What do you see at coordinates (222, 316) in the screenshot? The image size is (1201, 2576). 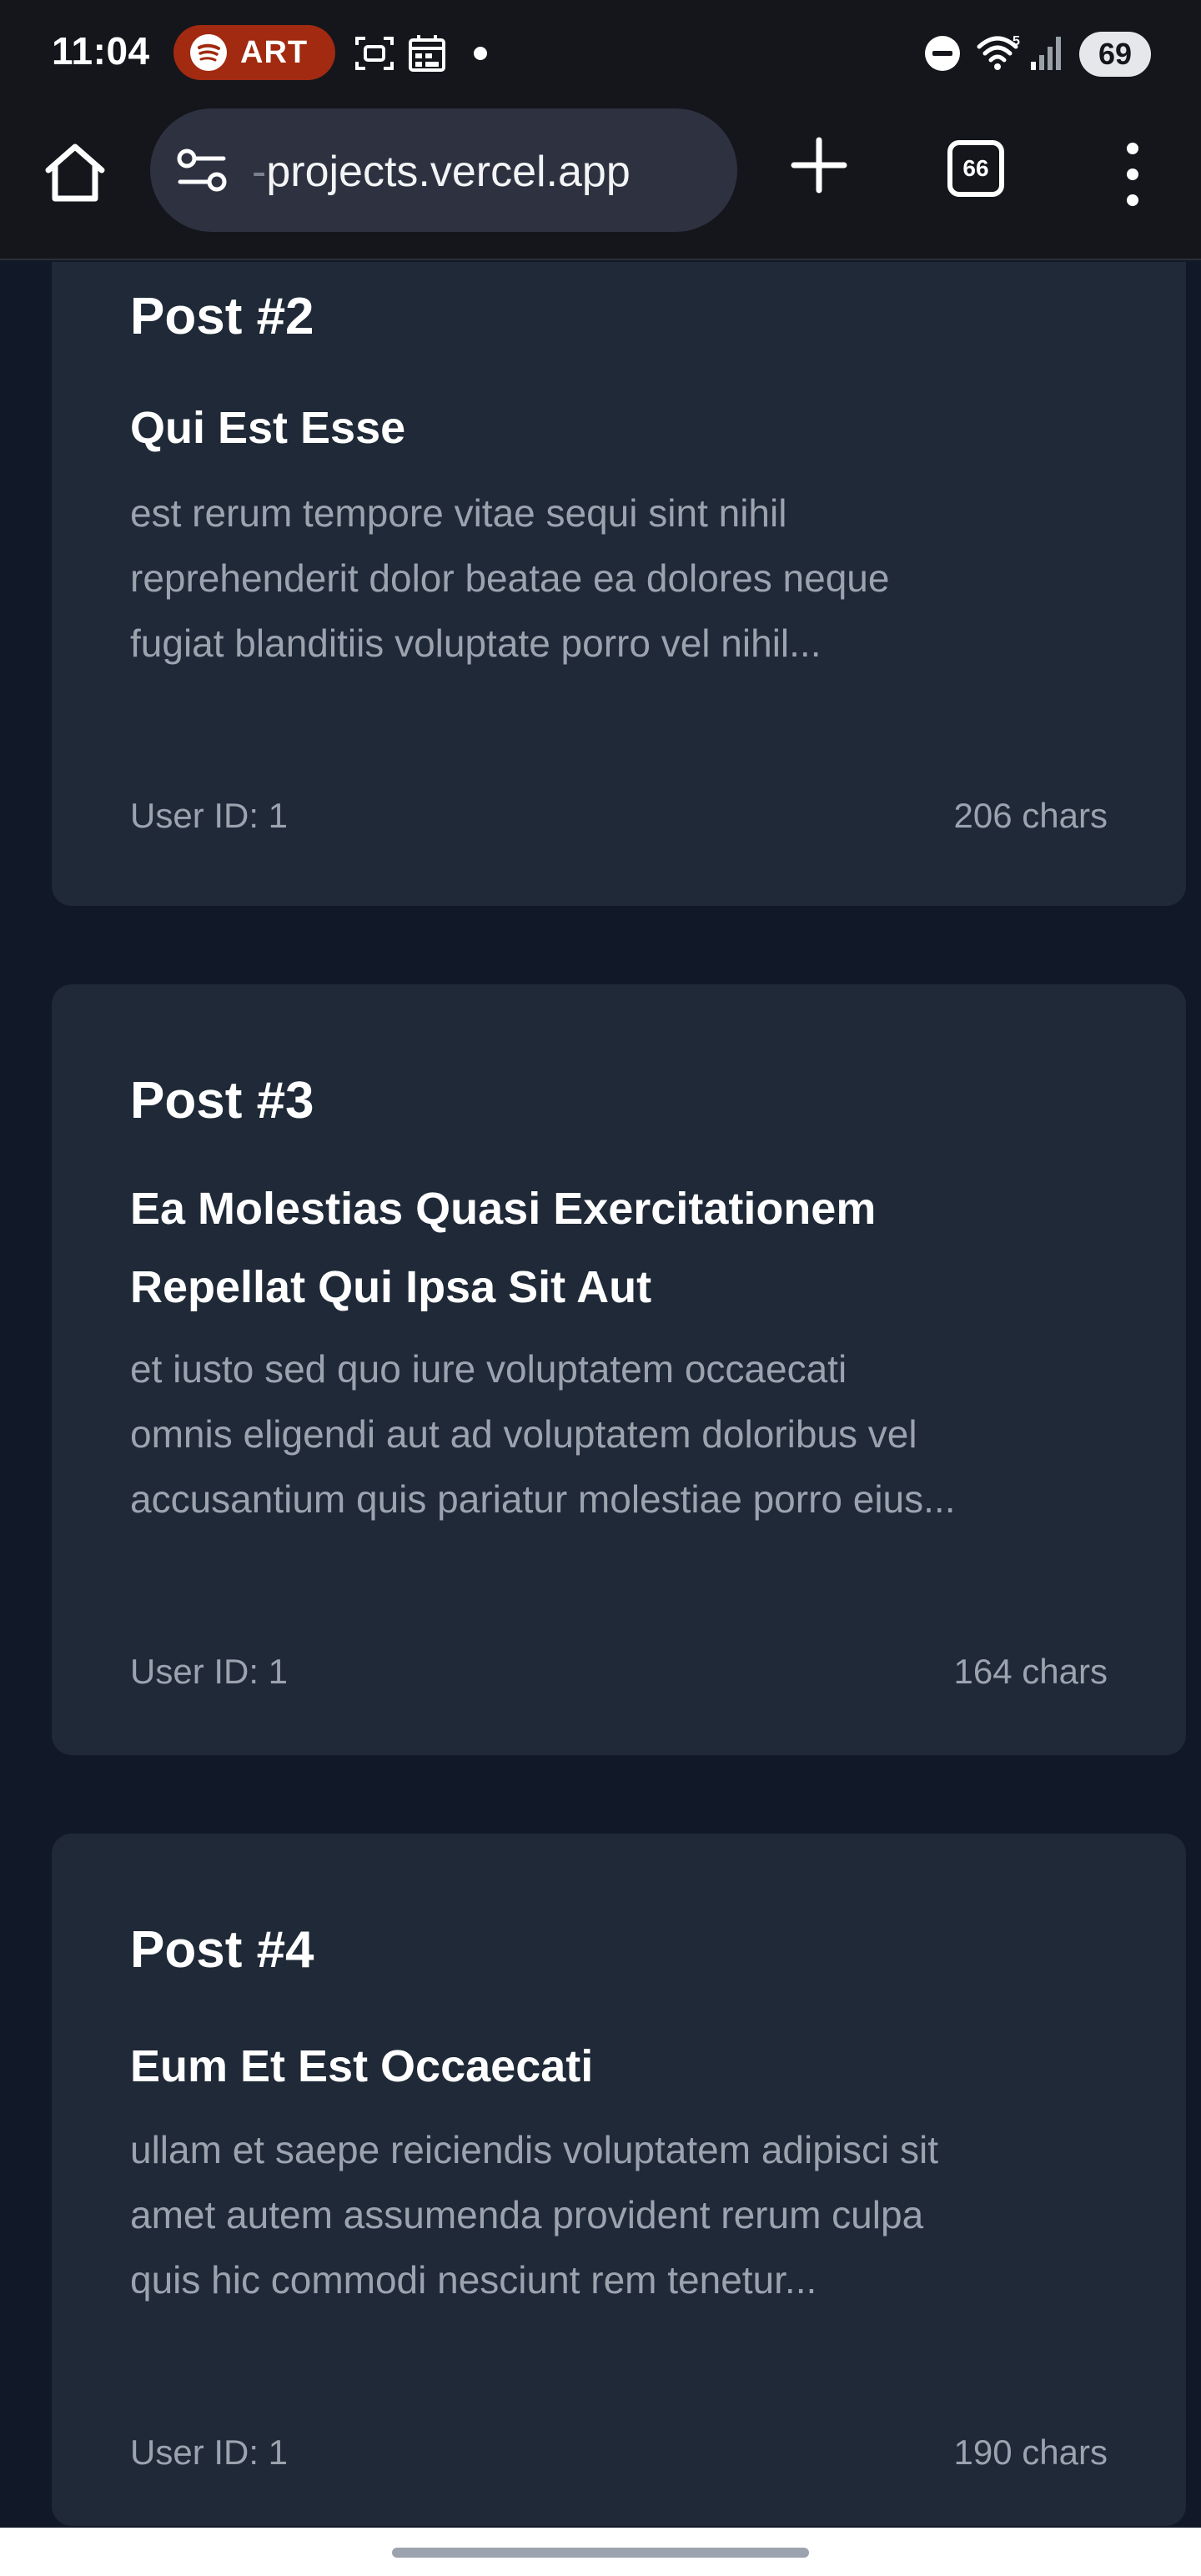 I see `post-number: Post #2` at bounding box center [222, 316].